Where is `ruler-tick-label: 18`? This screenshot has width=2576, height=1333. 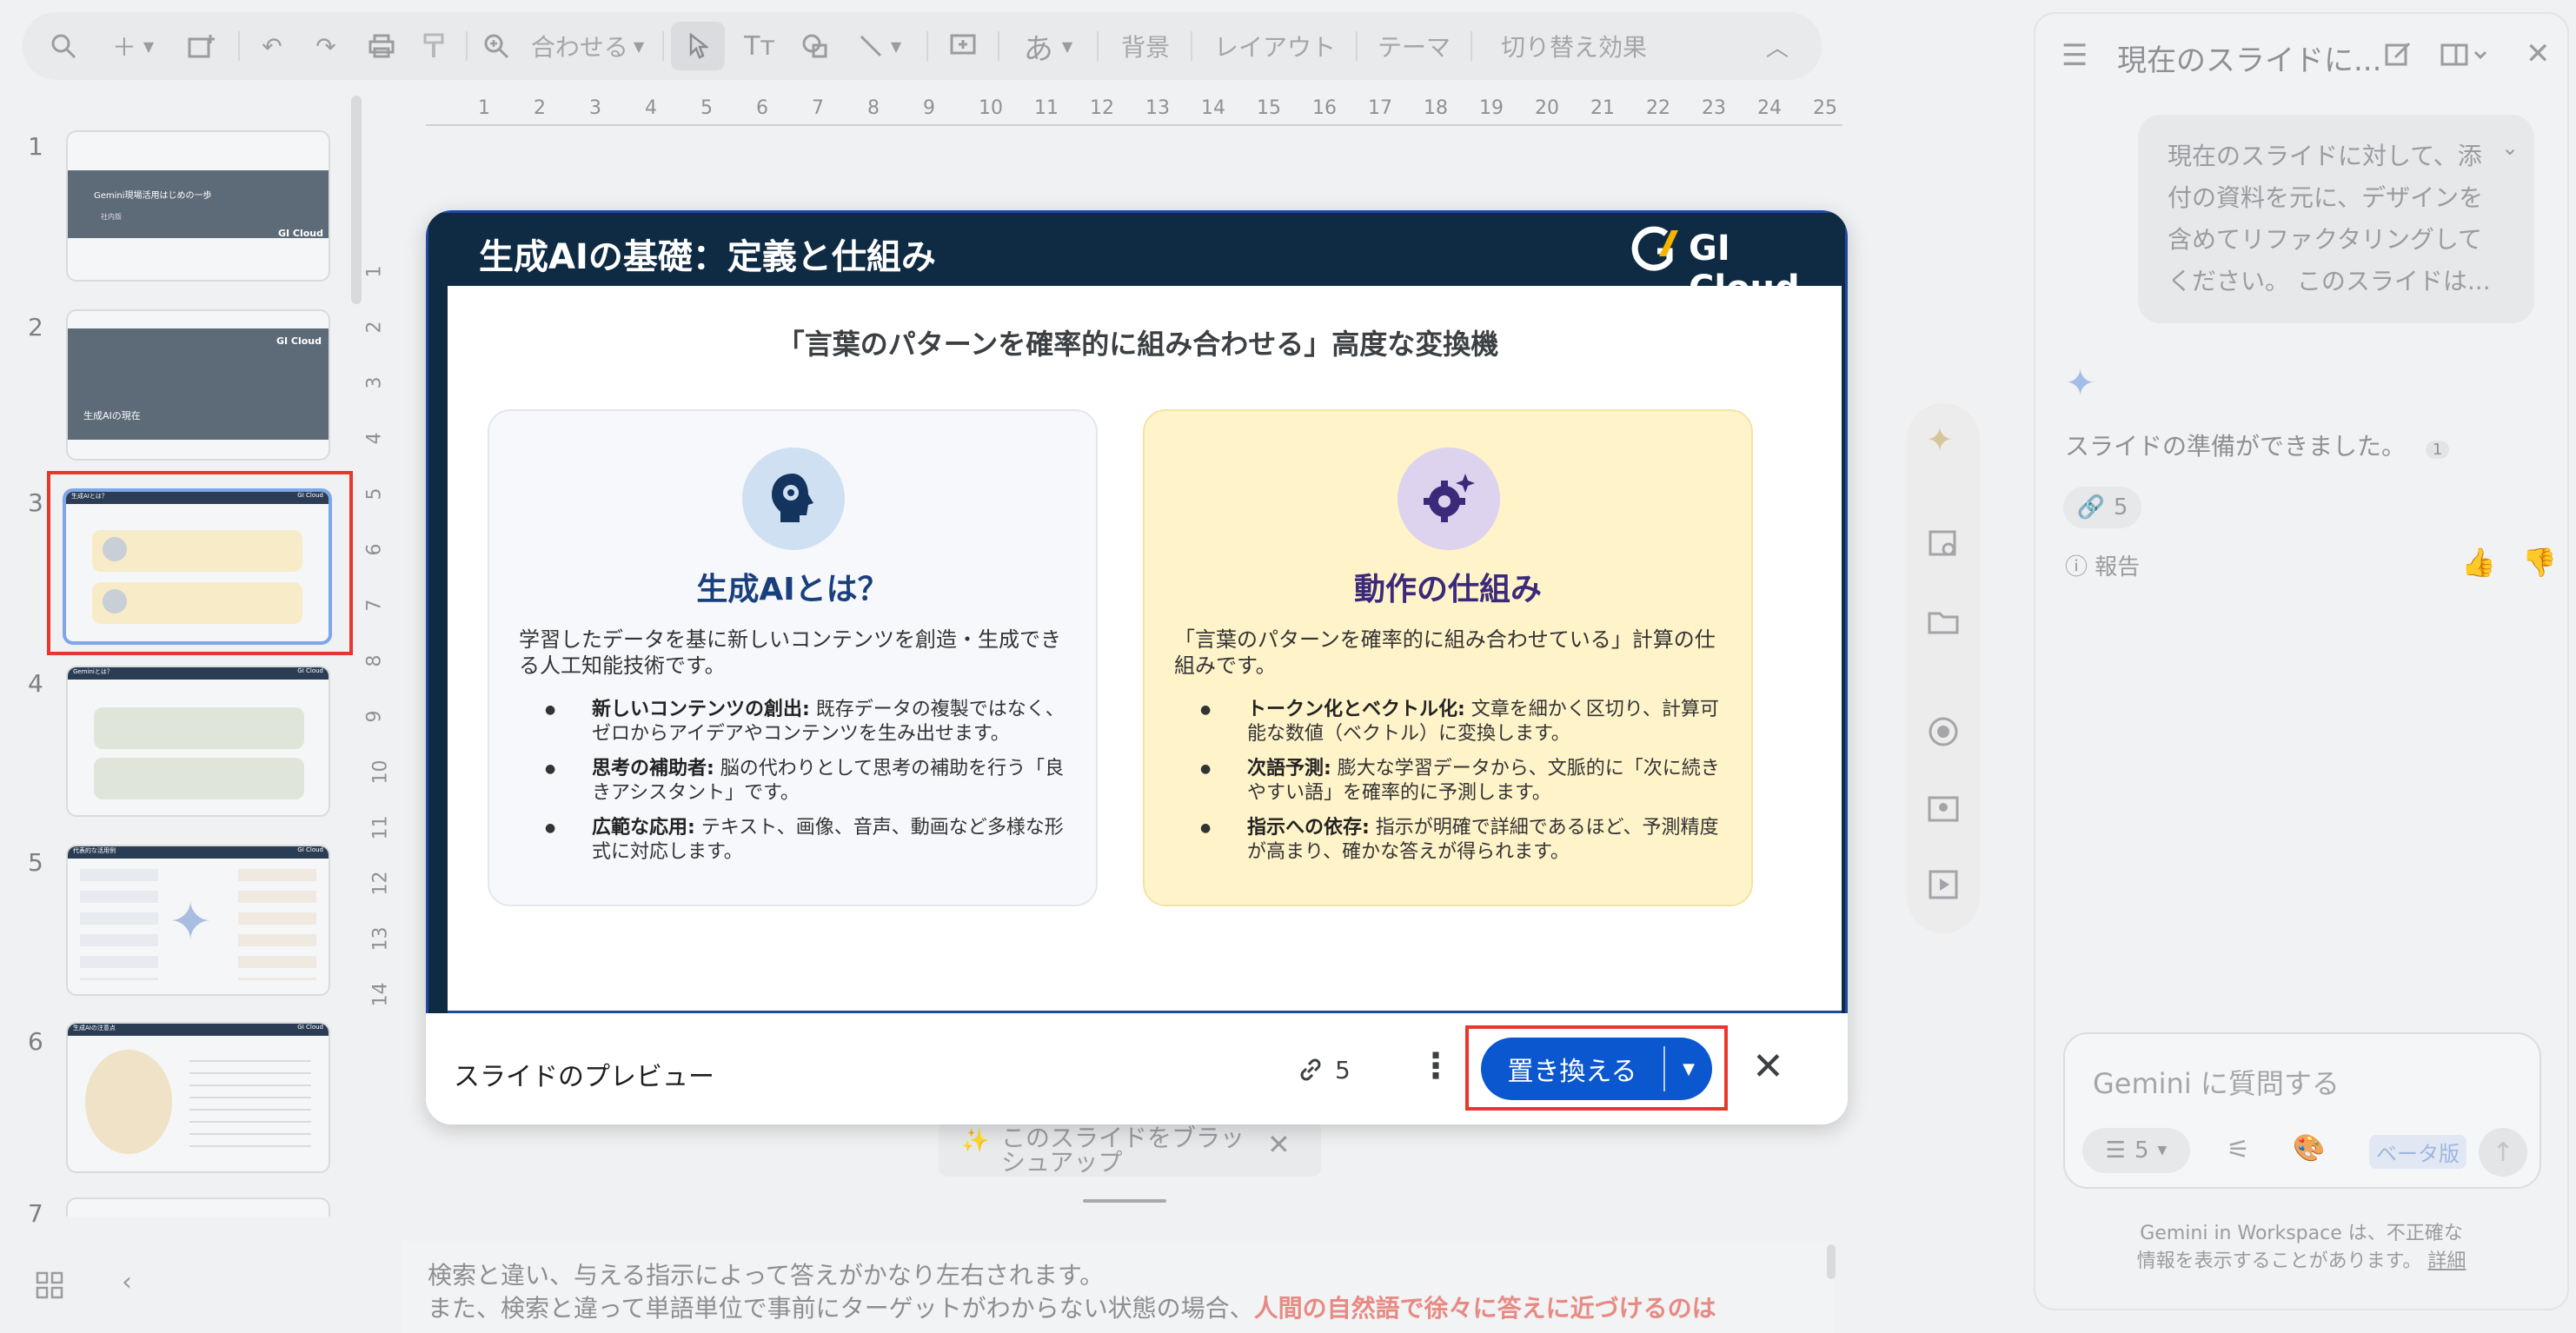
ruler-tick-label: 18 is located at coordinates (1436, 108).